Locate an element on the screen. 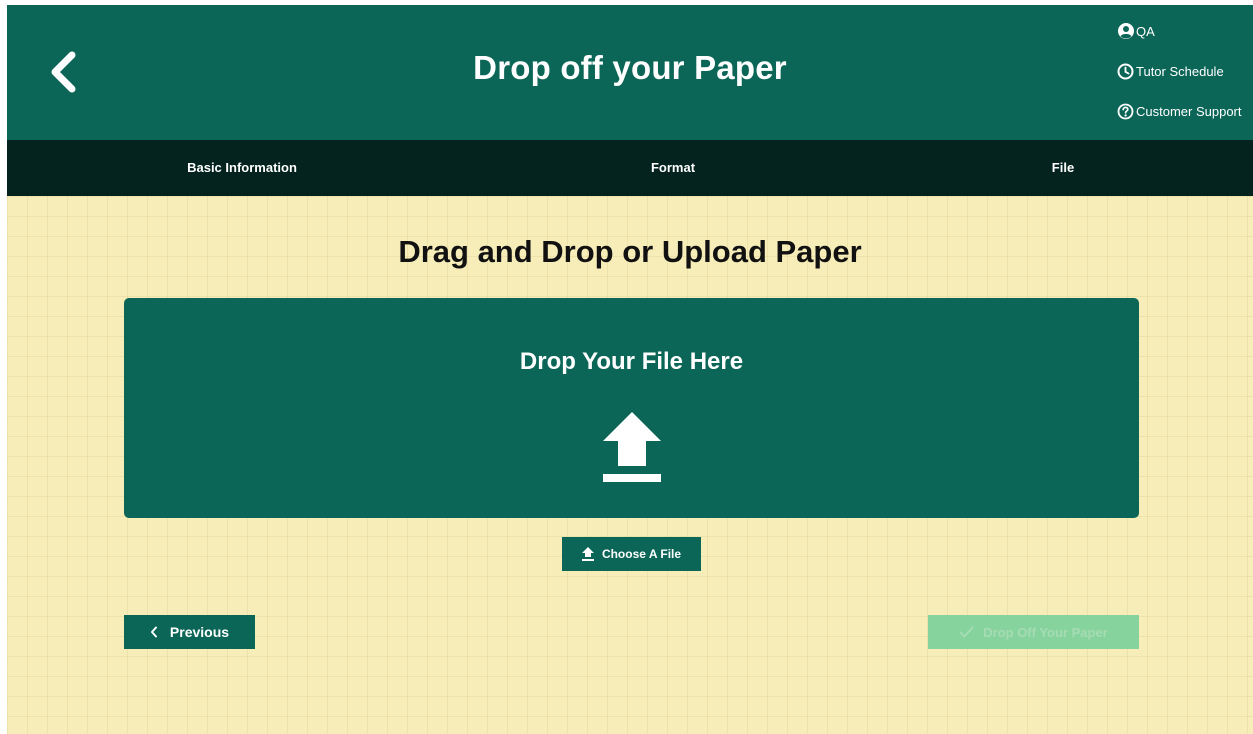 The image size is (1253, 734). step-file: File is located at coordinates (1063, 168).